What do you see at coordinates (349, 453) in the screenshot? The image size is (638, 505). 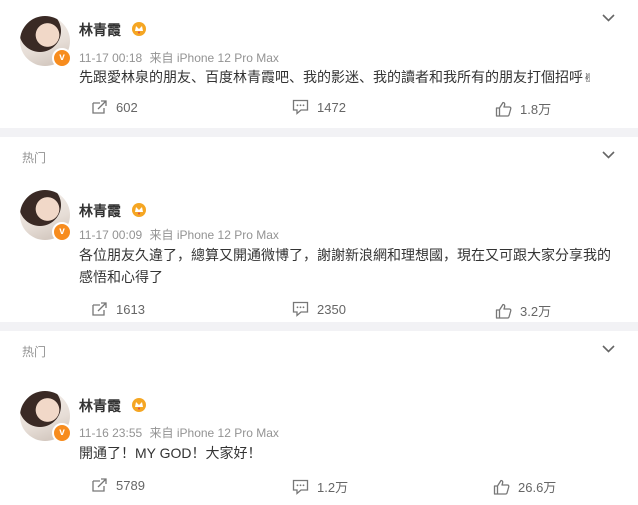 I see `post-text: 開通了！MY GOD！大家好！` at bounding box center [349, 453].